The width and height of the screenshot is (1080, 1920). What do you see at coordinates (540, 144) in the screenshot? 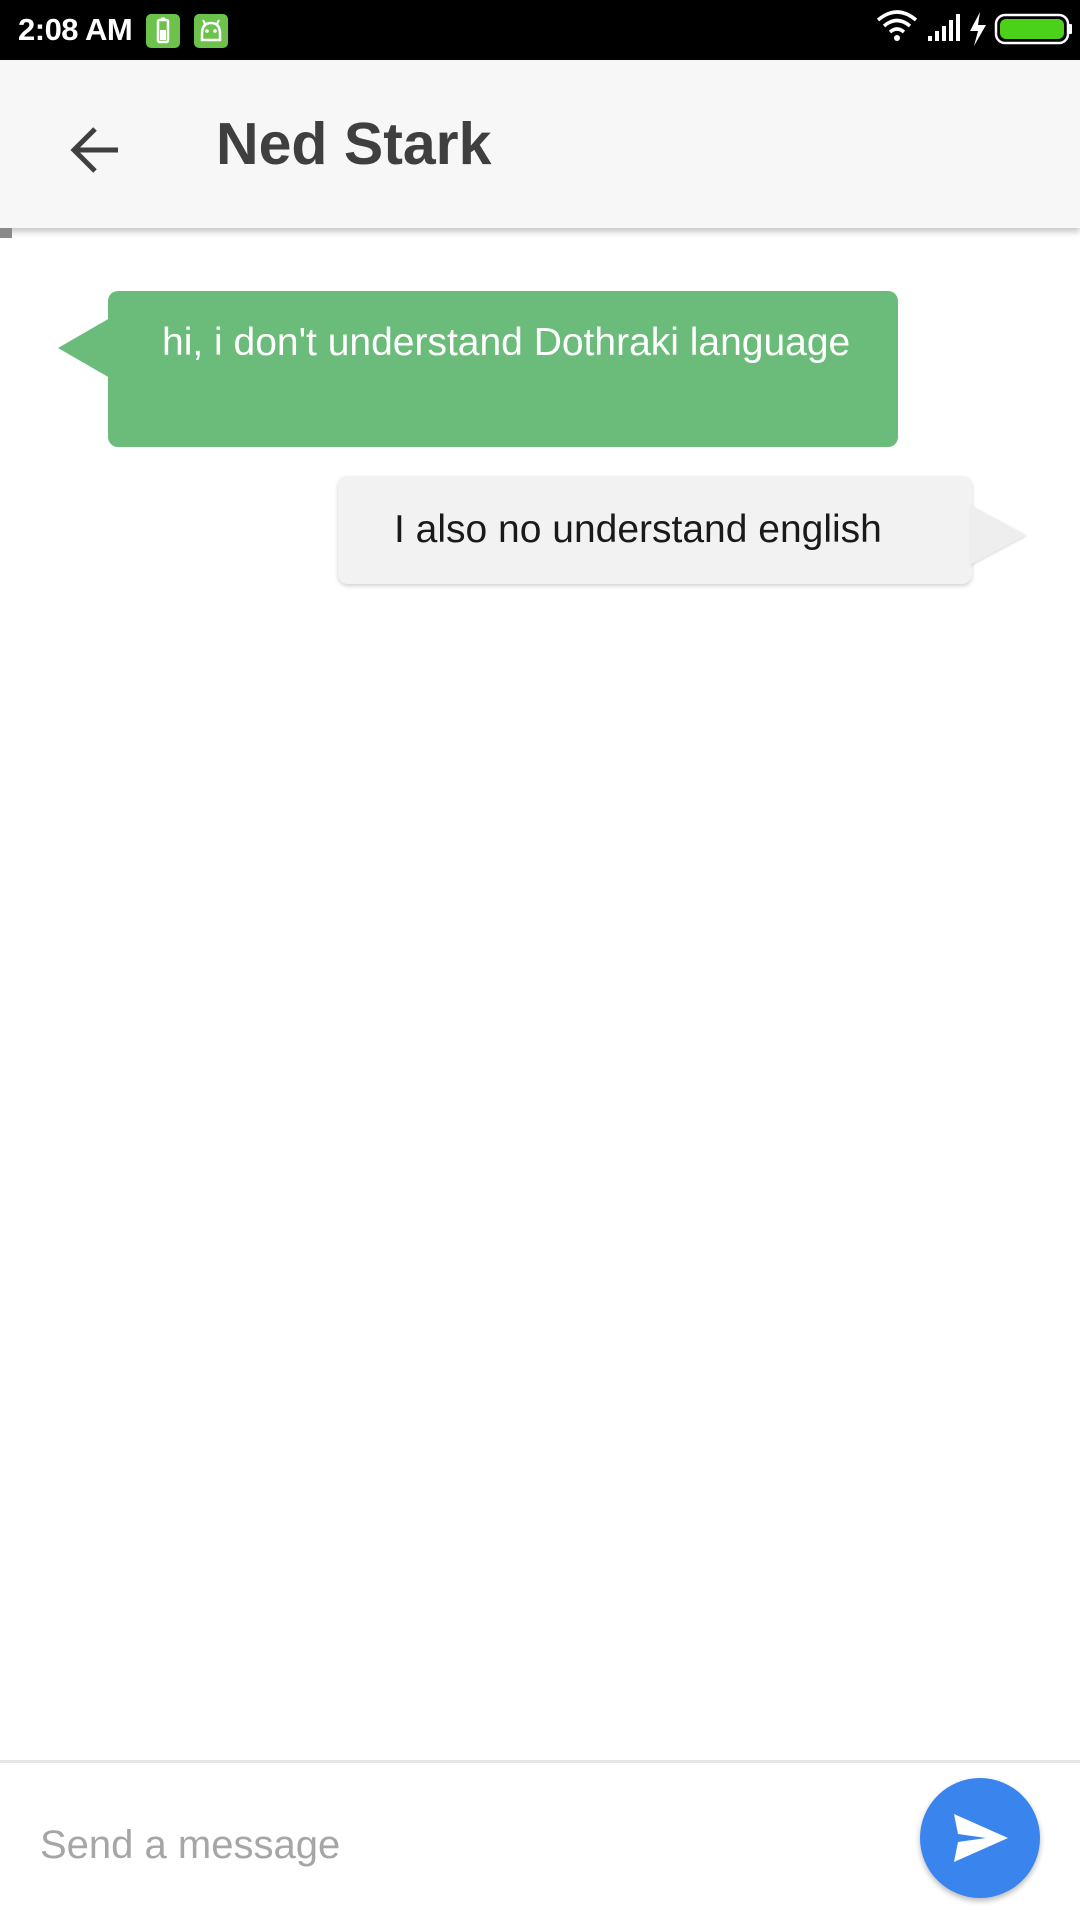
I see `app-bar: Ned Stark` at bounding box center [540, 144].